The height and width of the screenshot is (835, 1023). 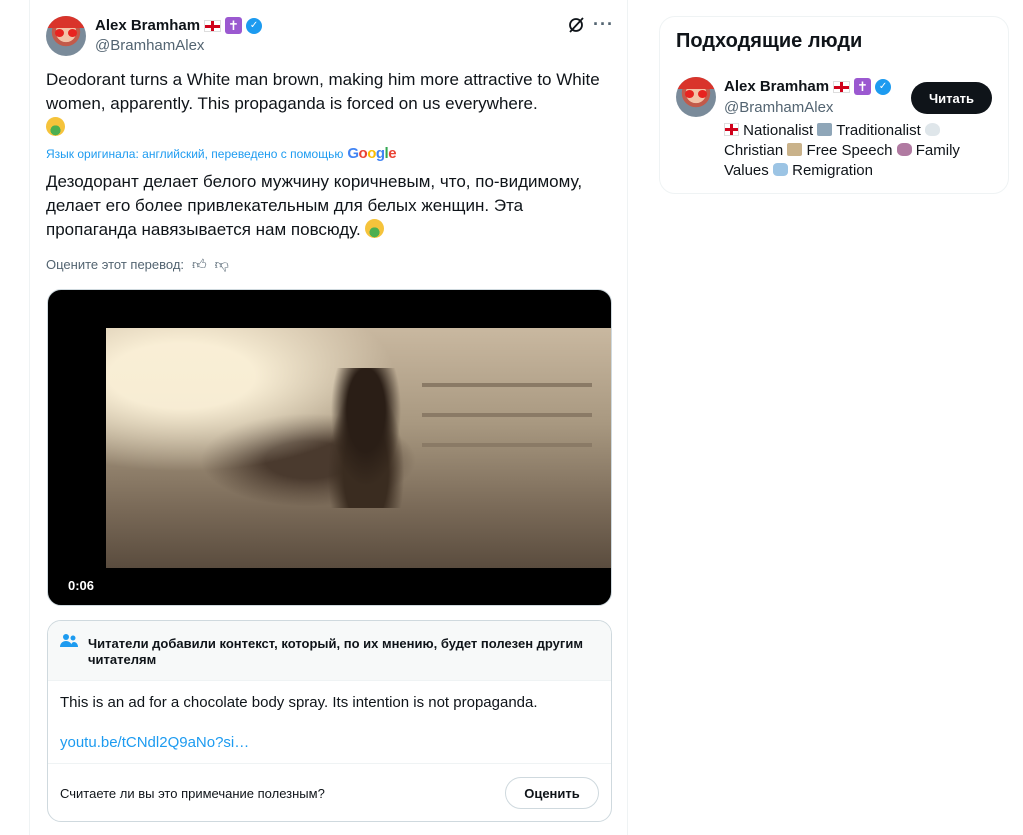 I want to click on author-name-row: Alex Bramham ✝ ✓, so click(x=179, y=25).